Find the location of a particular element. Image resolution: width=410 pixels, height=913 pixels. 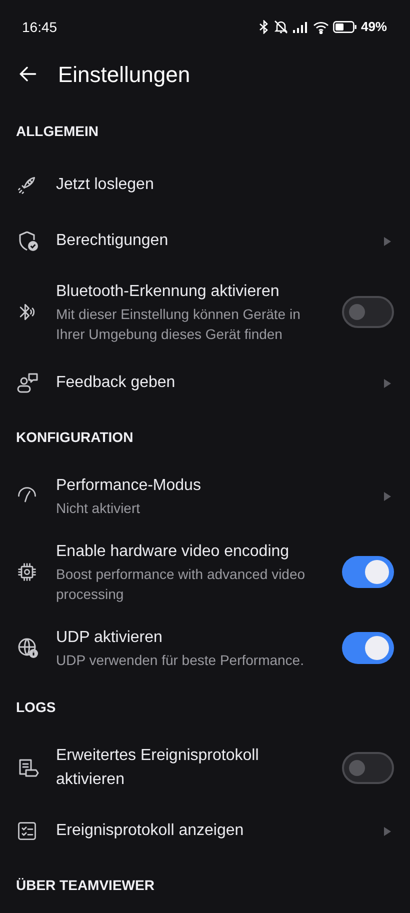

chip-icon is located at coordinates (27, 572).